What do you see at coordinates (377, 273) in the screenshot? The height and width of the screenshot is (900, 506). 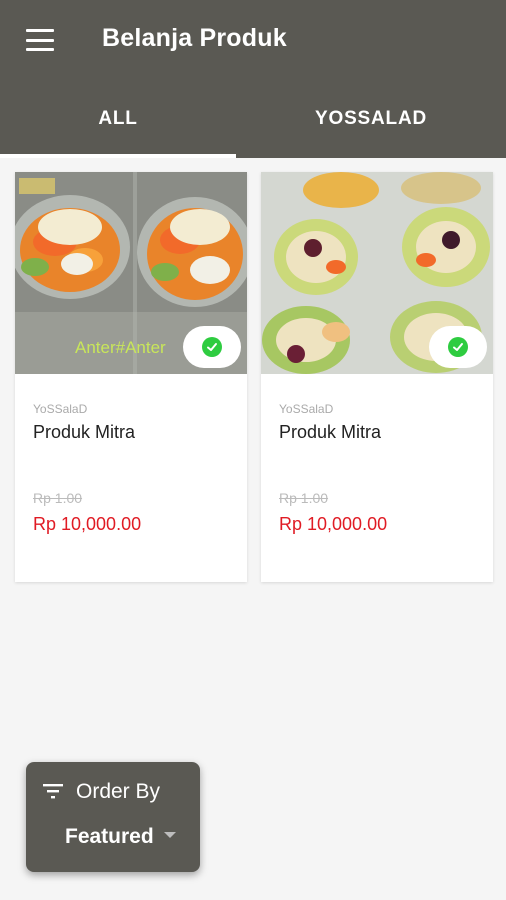 I see `product-image` at bounding box center [377, 273].